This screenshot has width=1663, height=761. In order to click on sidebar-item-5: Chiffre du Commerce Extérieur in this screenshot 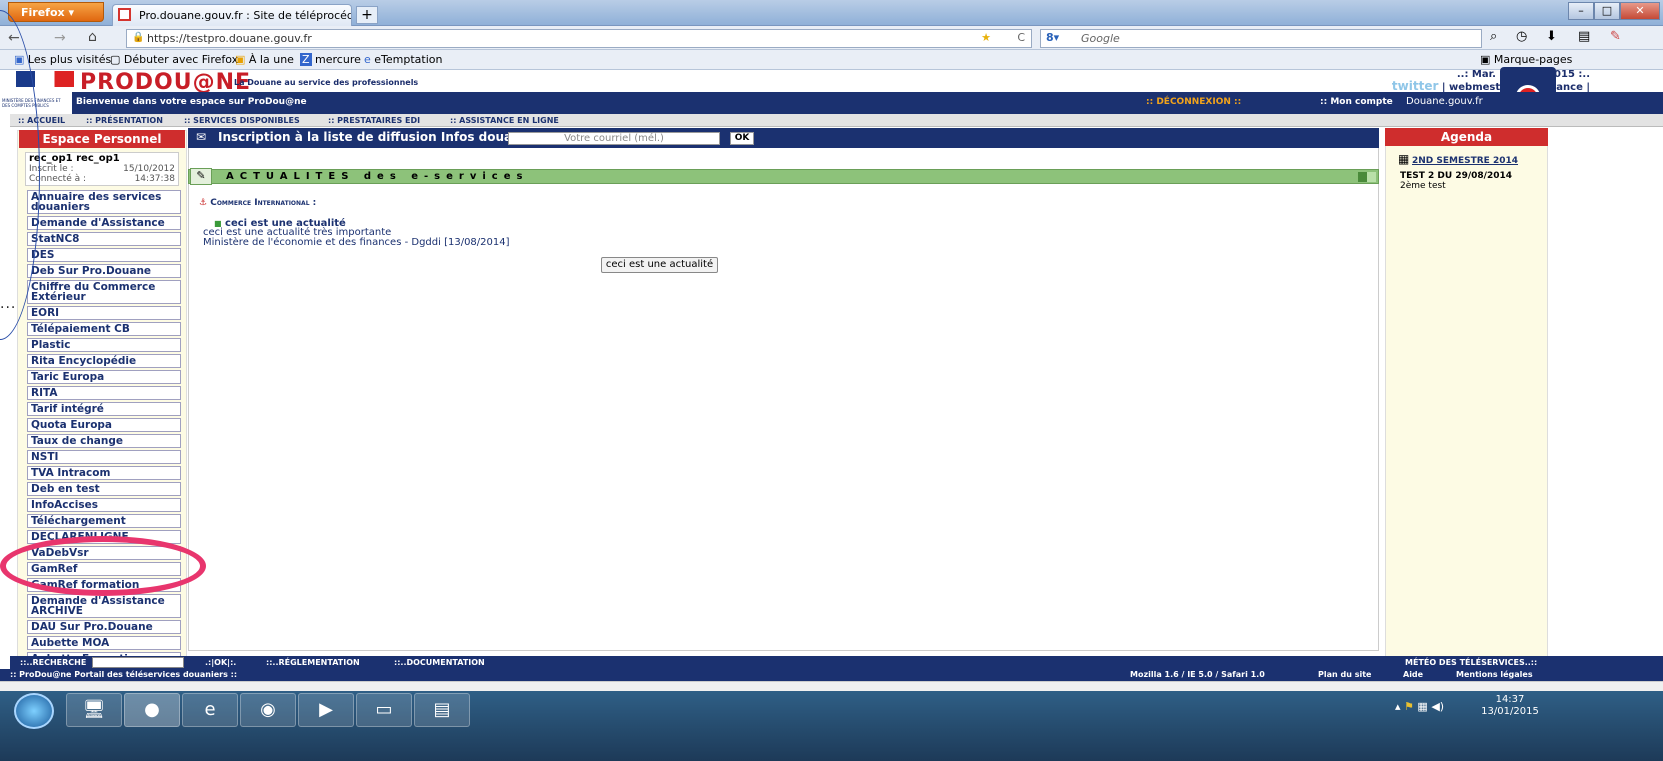, I will do `click(104, 292)`.